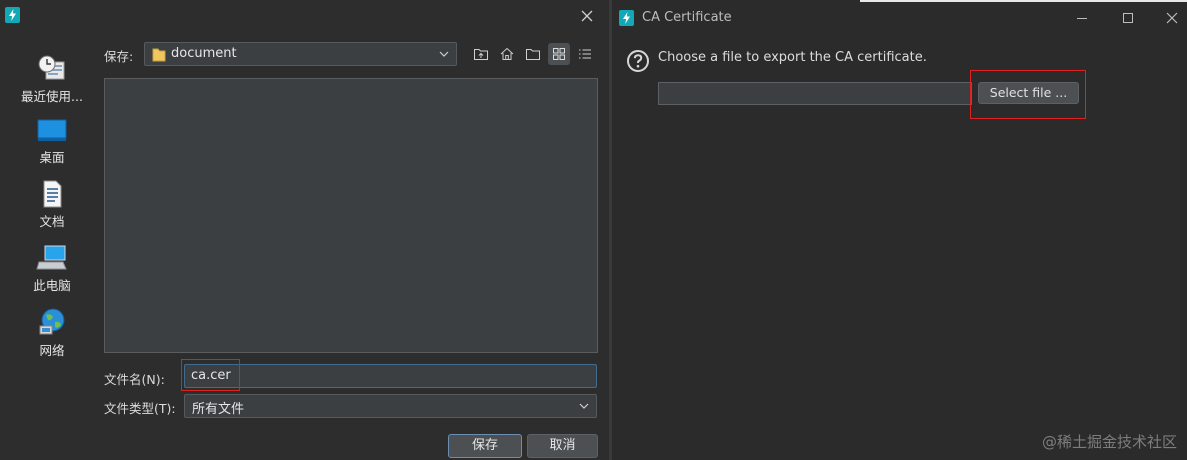 This screenshot has width=1187, height=460. I want to click on home-button, so click(507, 54).